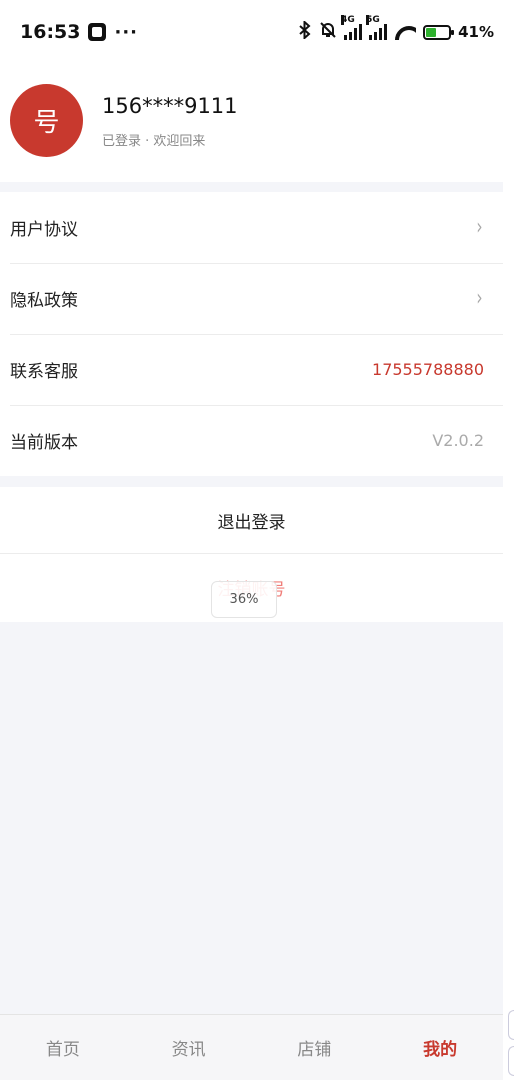  What do you see at coordinates (170, 106) in the screenshot?
I see `user-phone: 156****9111` at bounding box center [170, 106].